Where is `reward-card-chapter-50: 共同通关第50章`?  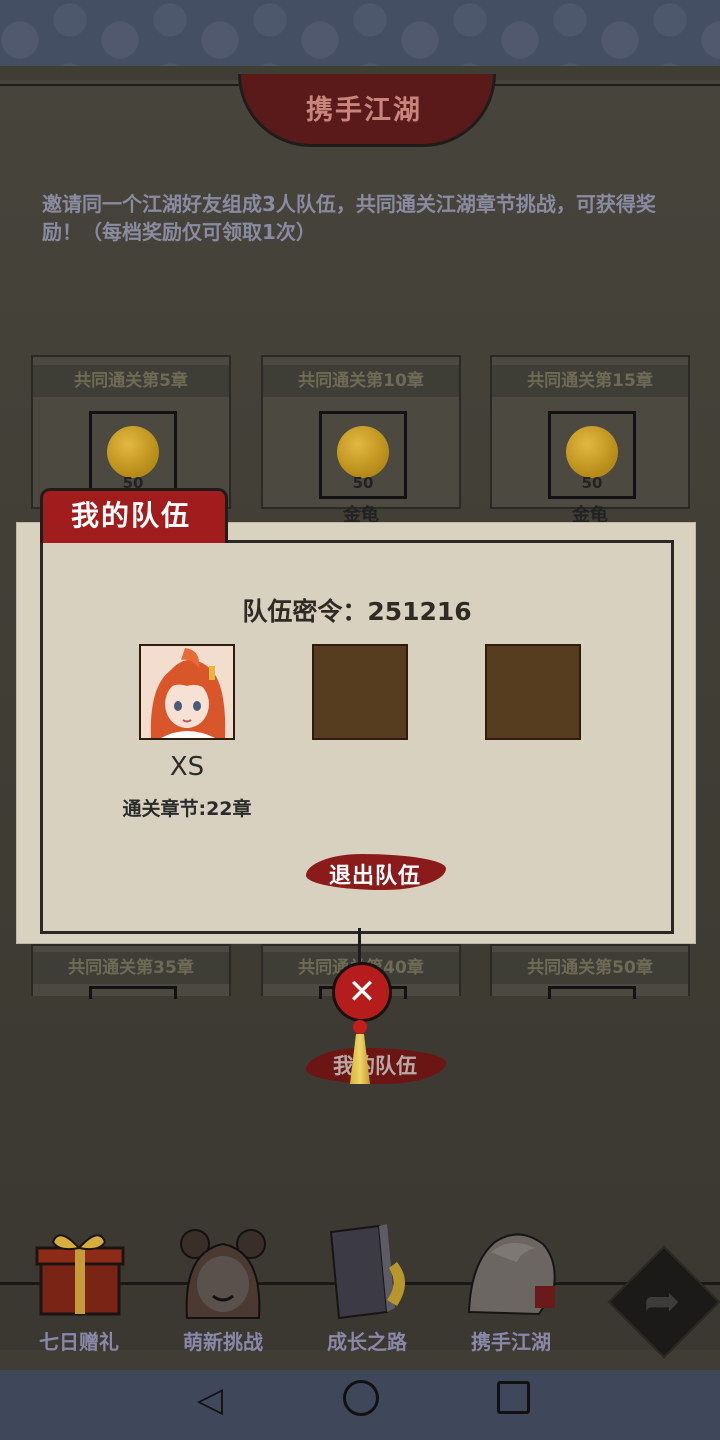 reward-card-chapter-50: 共同通关第50章 is located at coordinates (590, 971).